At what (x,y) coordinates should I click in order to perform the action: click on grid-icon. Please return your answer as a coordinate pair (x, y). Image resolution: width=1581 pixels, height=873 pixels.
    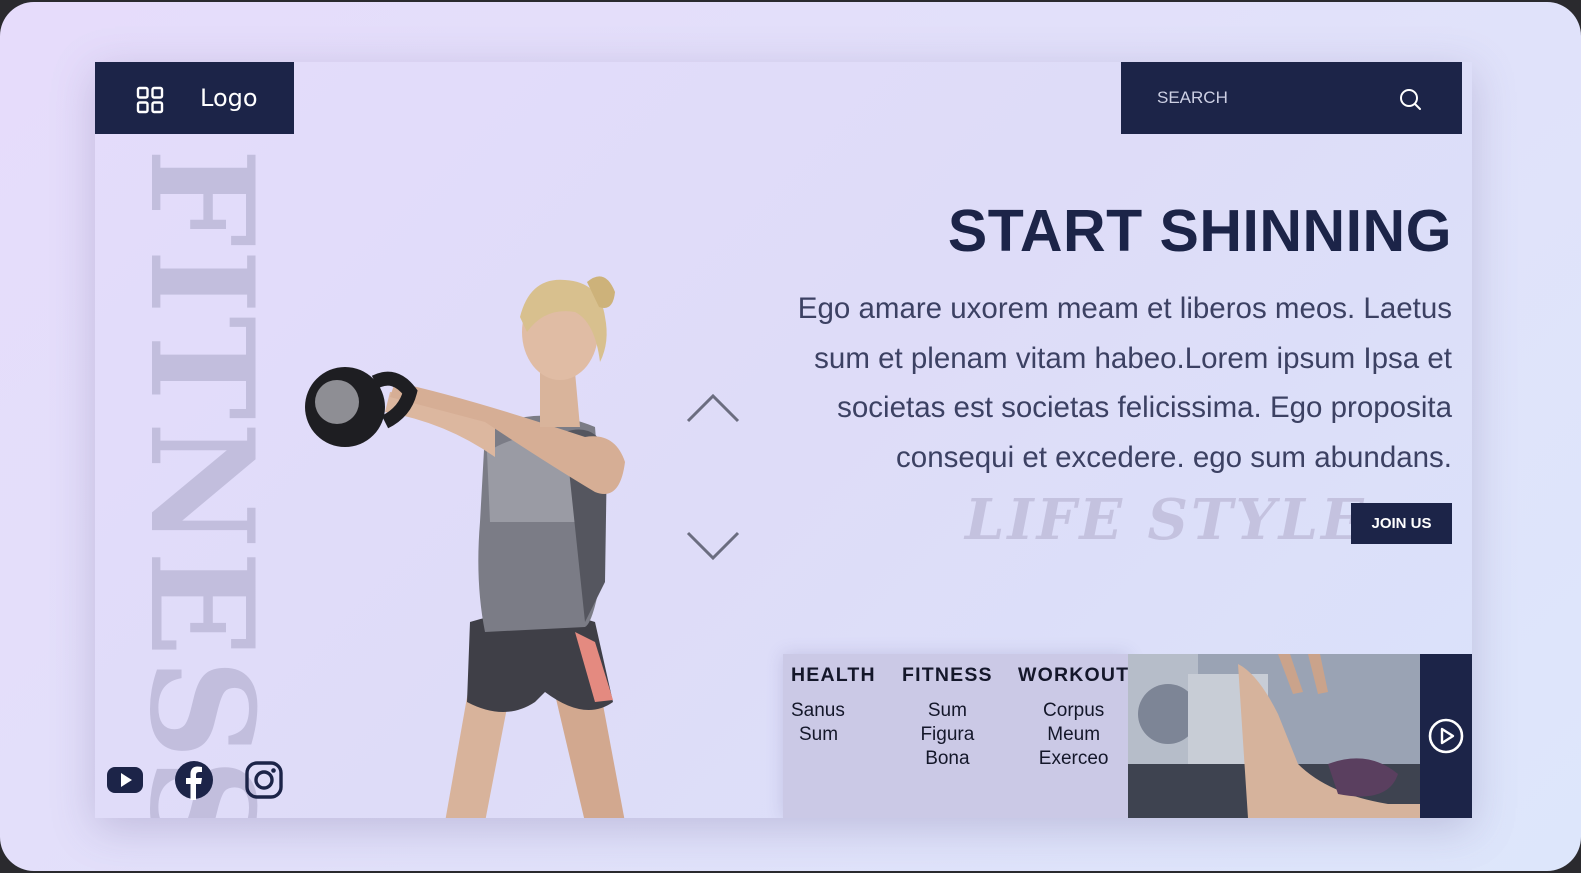
    Looking at the image, I should click on (150, 100).